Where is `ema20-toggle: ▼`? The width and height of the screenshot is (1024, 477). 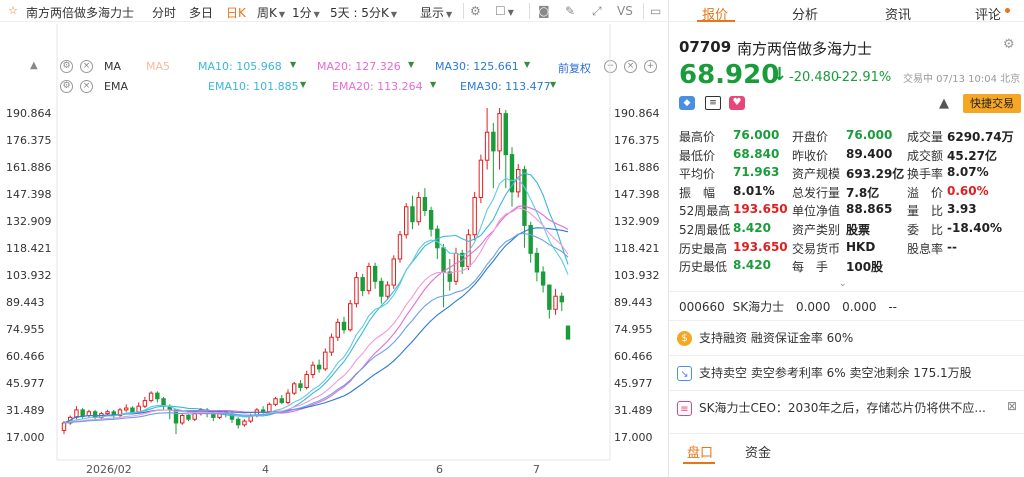 ema20-toggle: ▼ is located at coordinates (433, 84).